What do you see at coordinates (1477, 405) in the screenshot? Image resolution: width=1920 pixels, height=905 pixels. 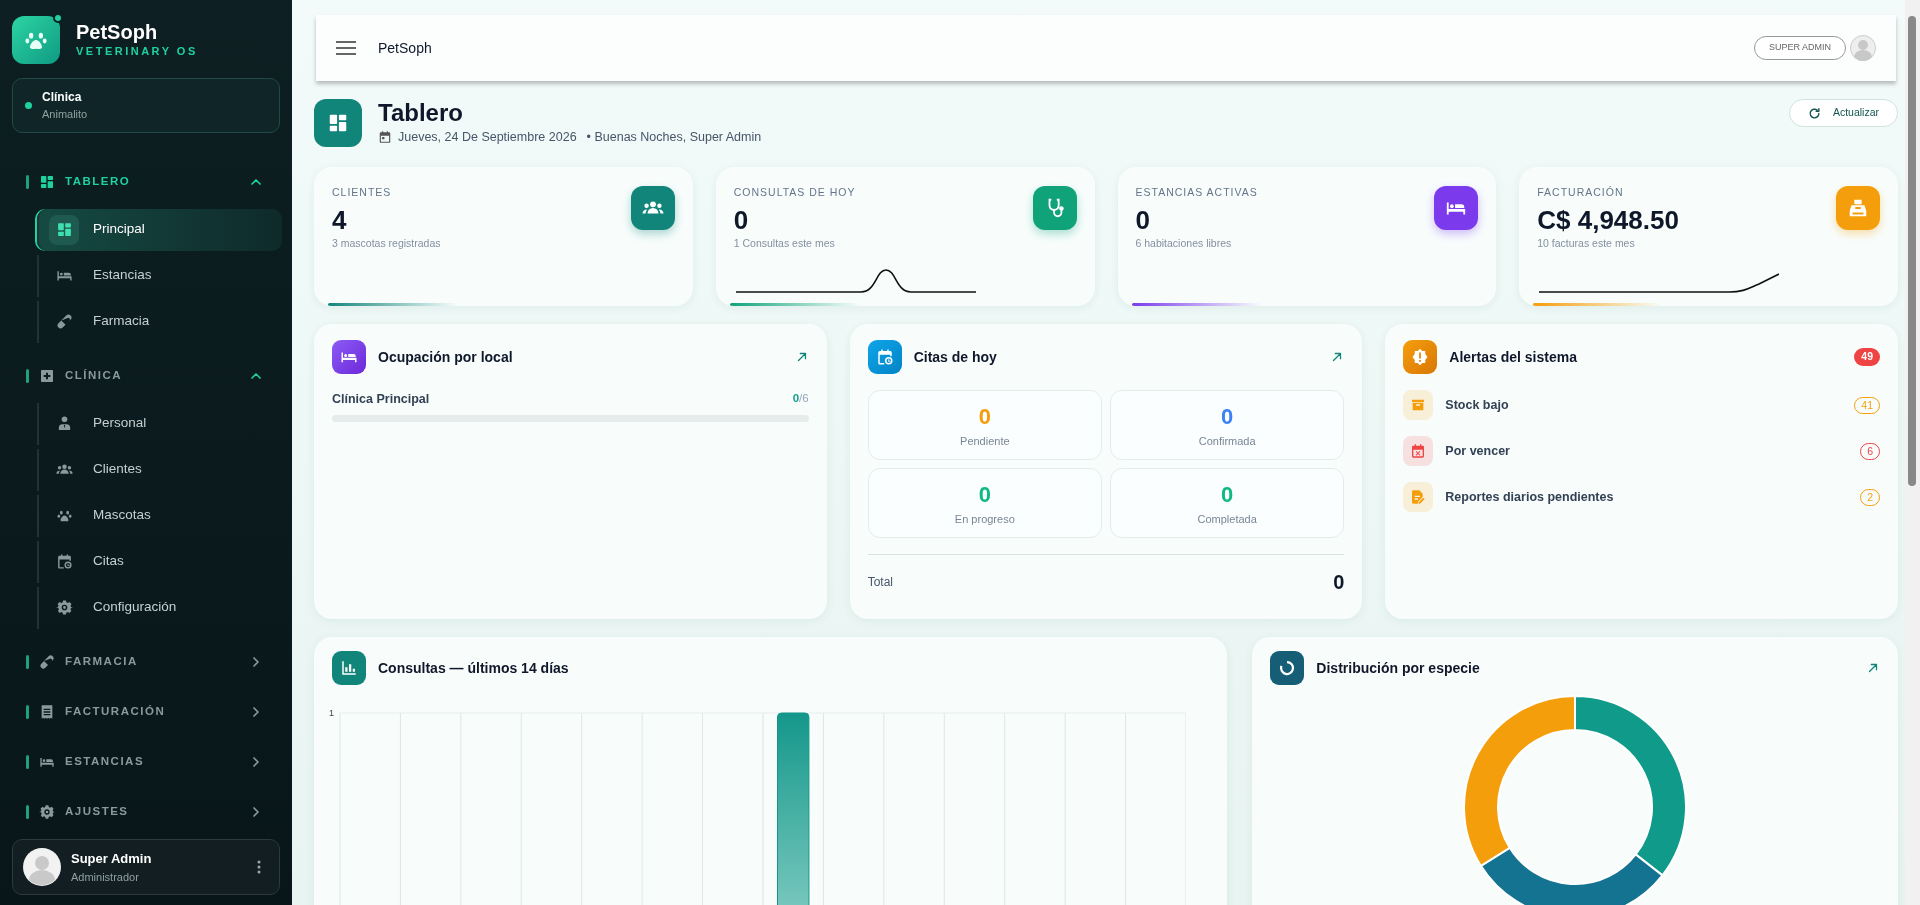 I see `alert-label: Stock bajo` at bounding box center [1477, 405].